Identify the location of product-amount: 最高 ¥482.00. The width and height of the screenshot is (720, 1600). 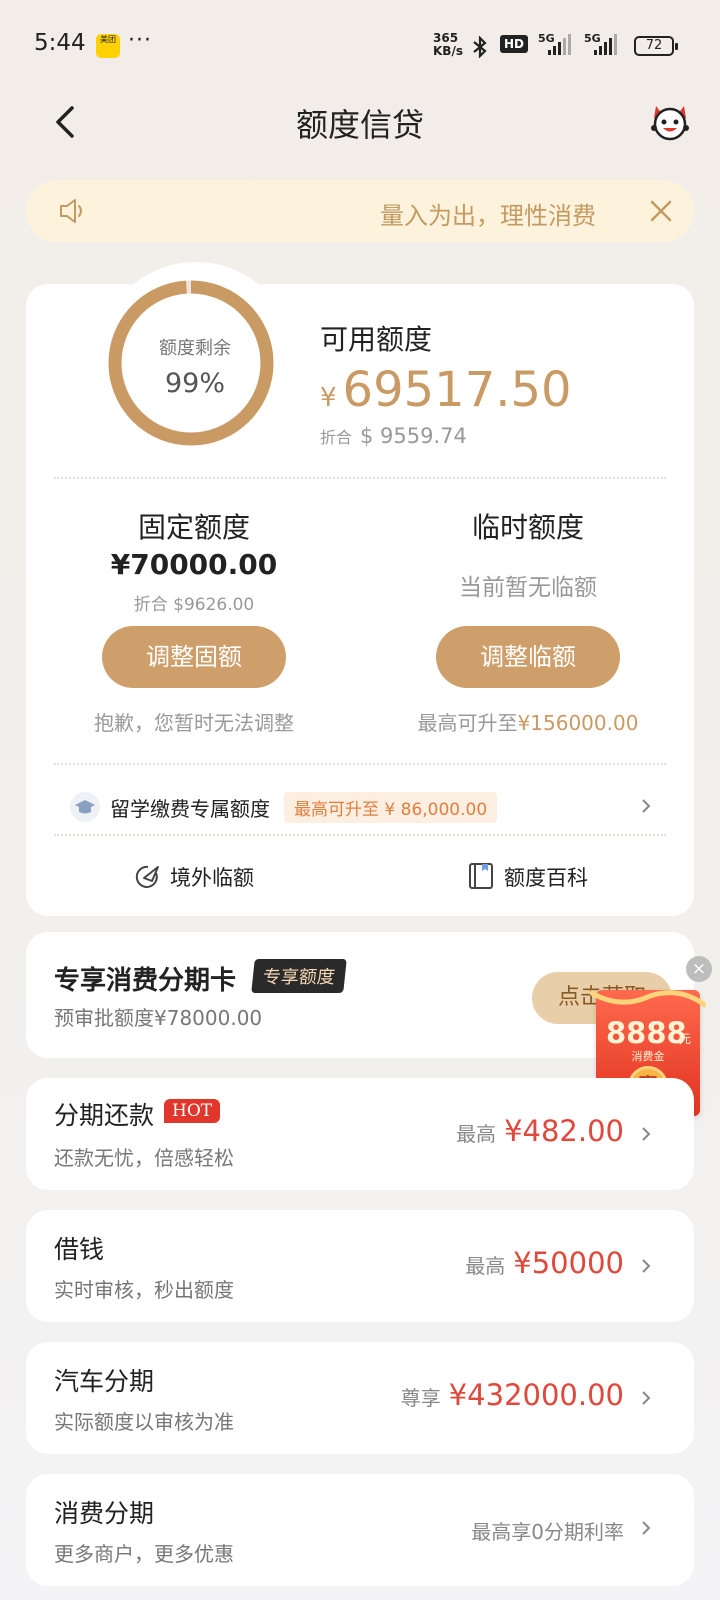
(540, 1131).